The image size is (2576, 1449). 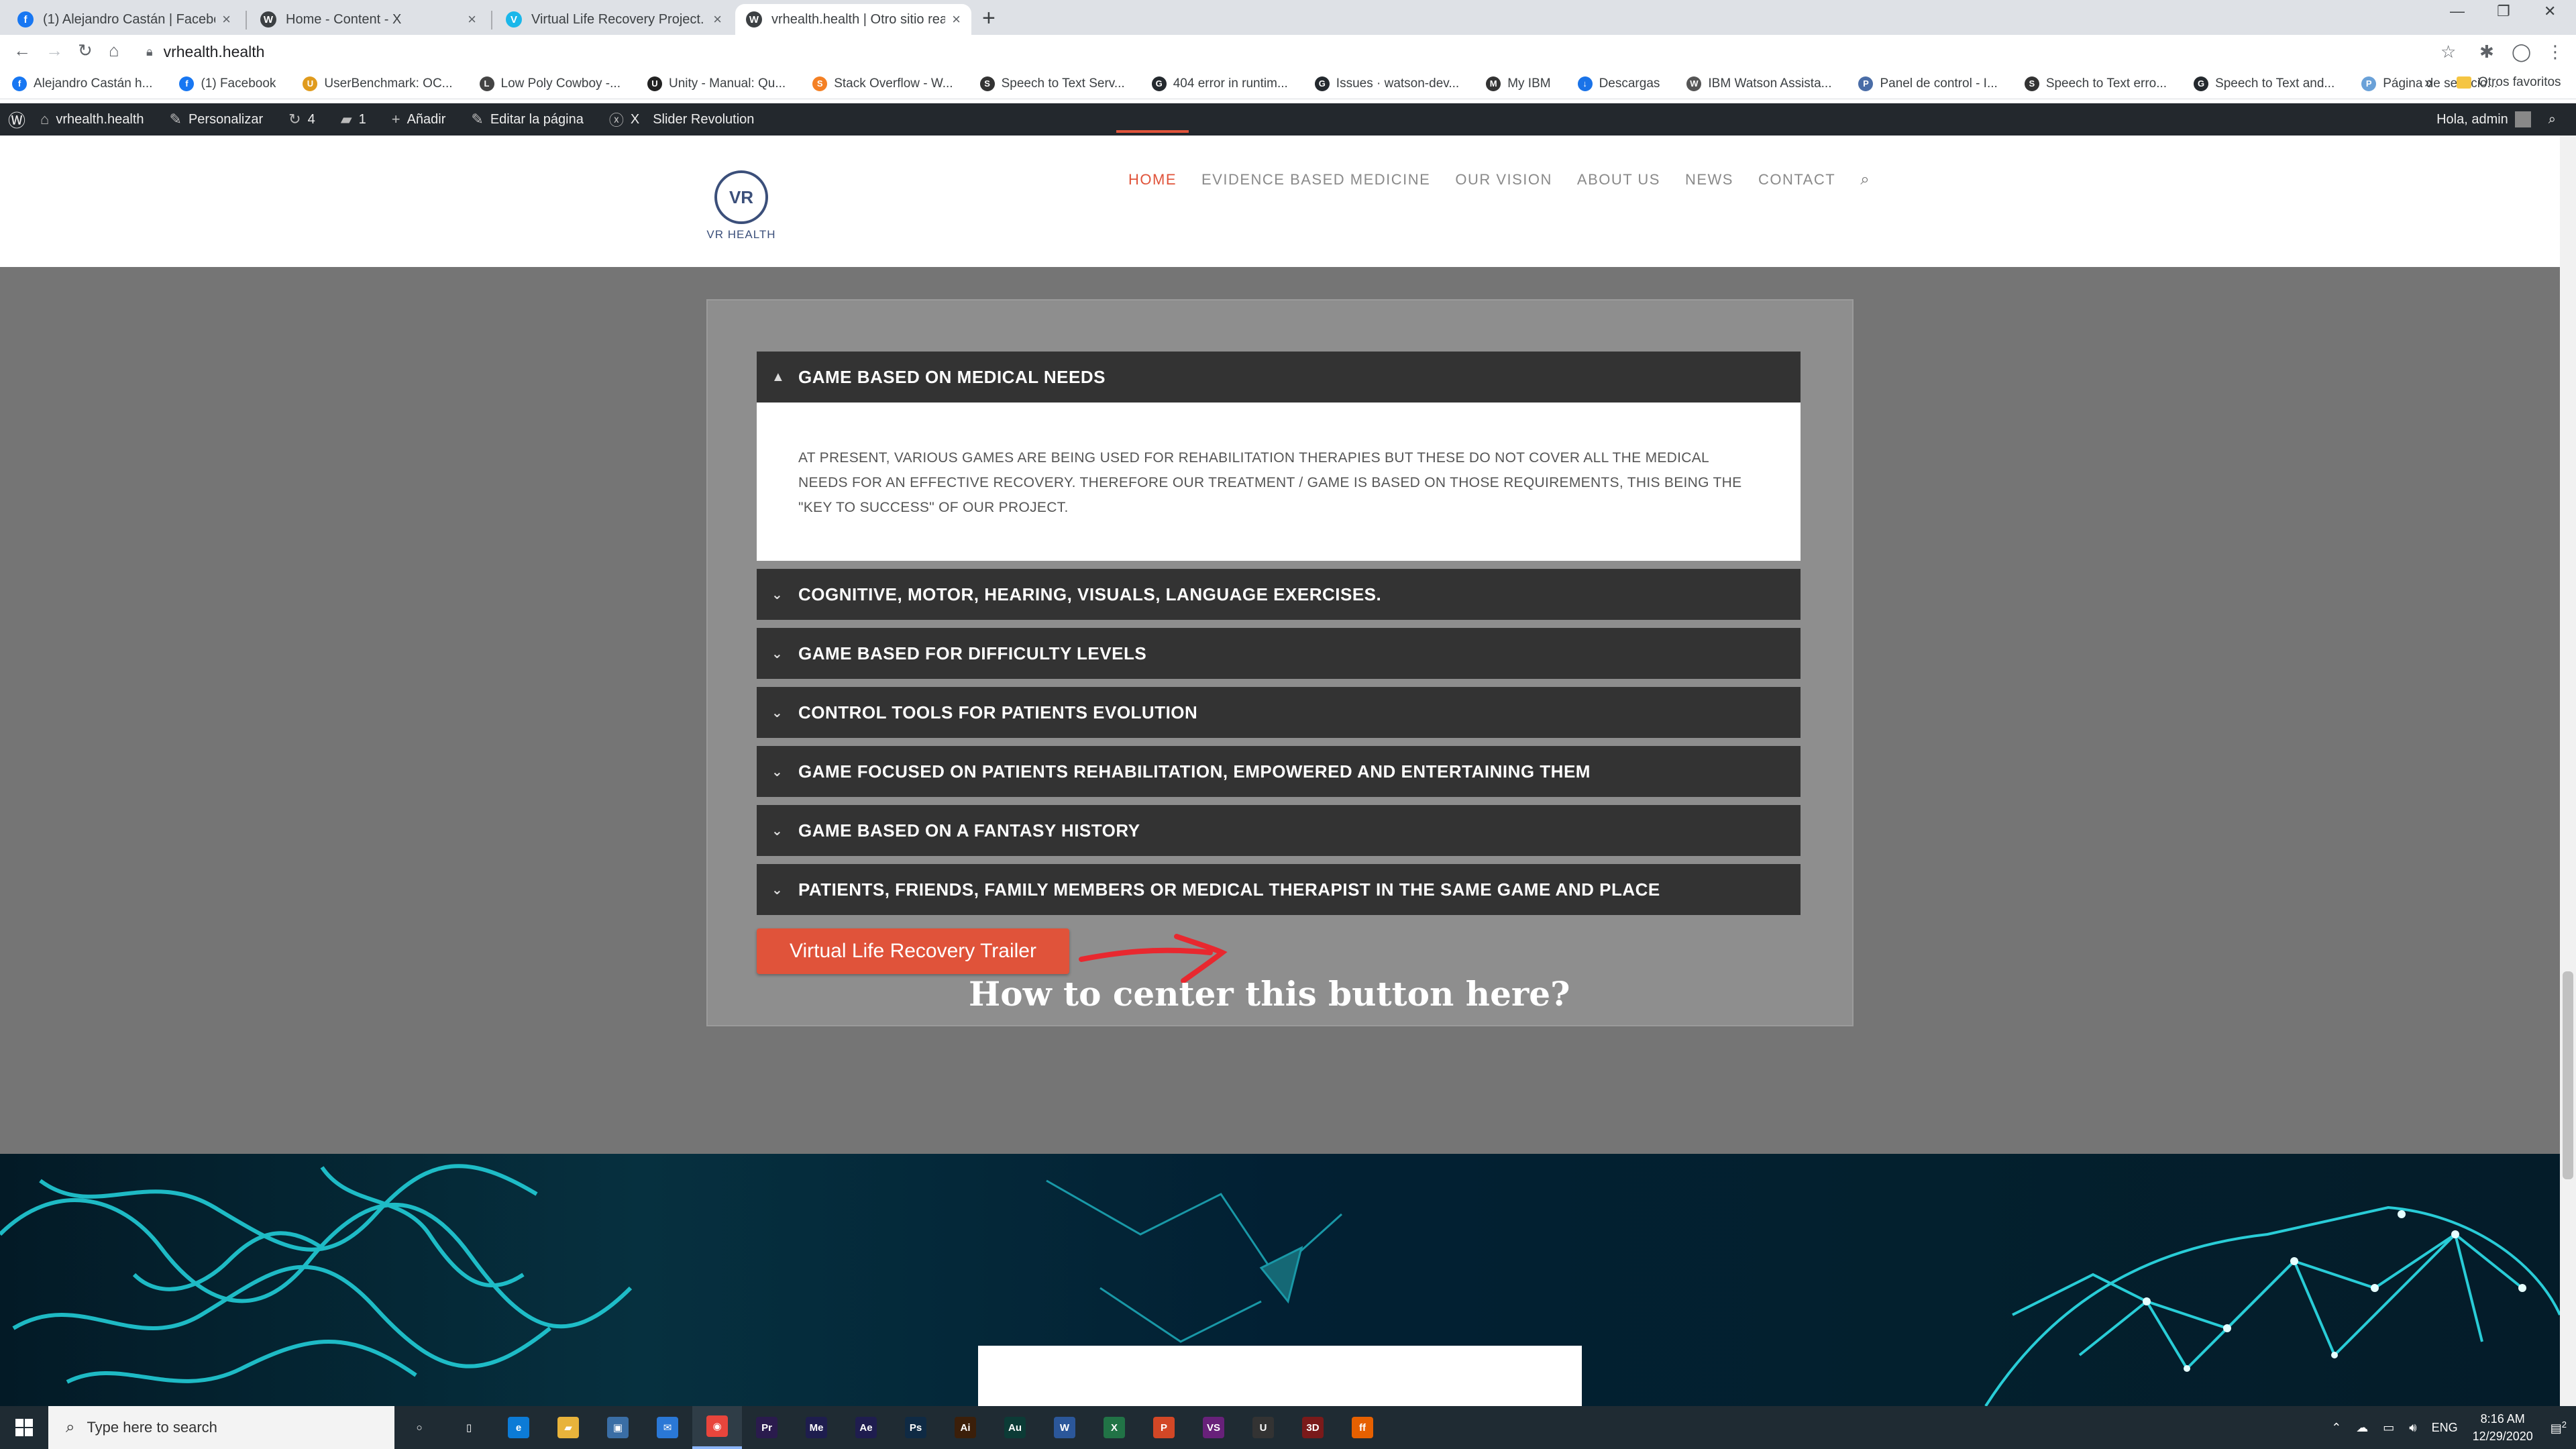 What do you see at coordinates (2483, 119) in the screenshot?
I see `wp-account: Hola, admin` at bounding box center [2483, 119].